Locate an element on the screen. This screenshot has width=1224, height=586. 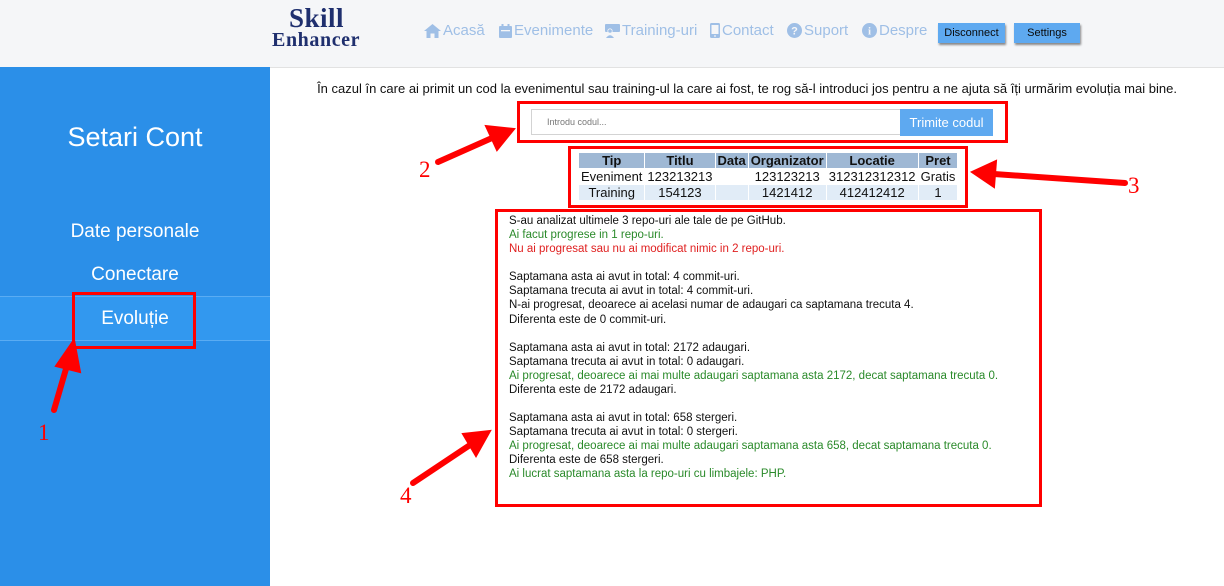
annotation-number-4: 4 is located at coordinates (406, 495).